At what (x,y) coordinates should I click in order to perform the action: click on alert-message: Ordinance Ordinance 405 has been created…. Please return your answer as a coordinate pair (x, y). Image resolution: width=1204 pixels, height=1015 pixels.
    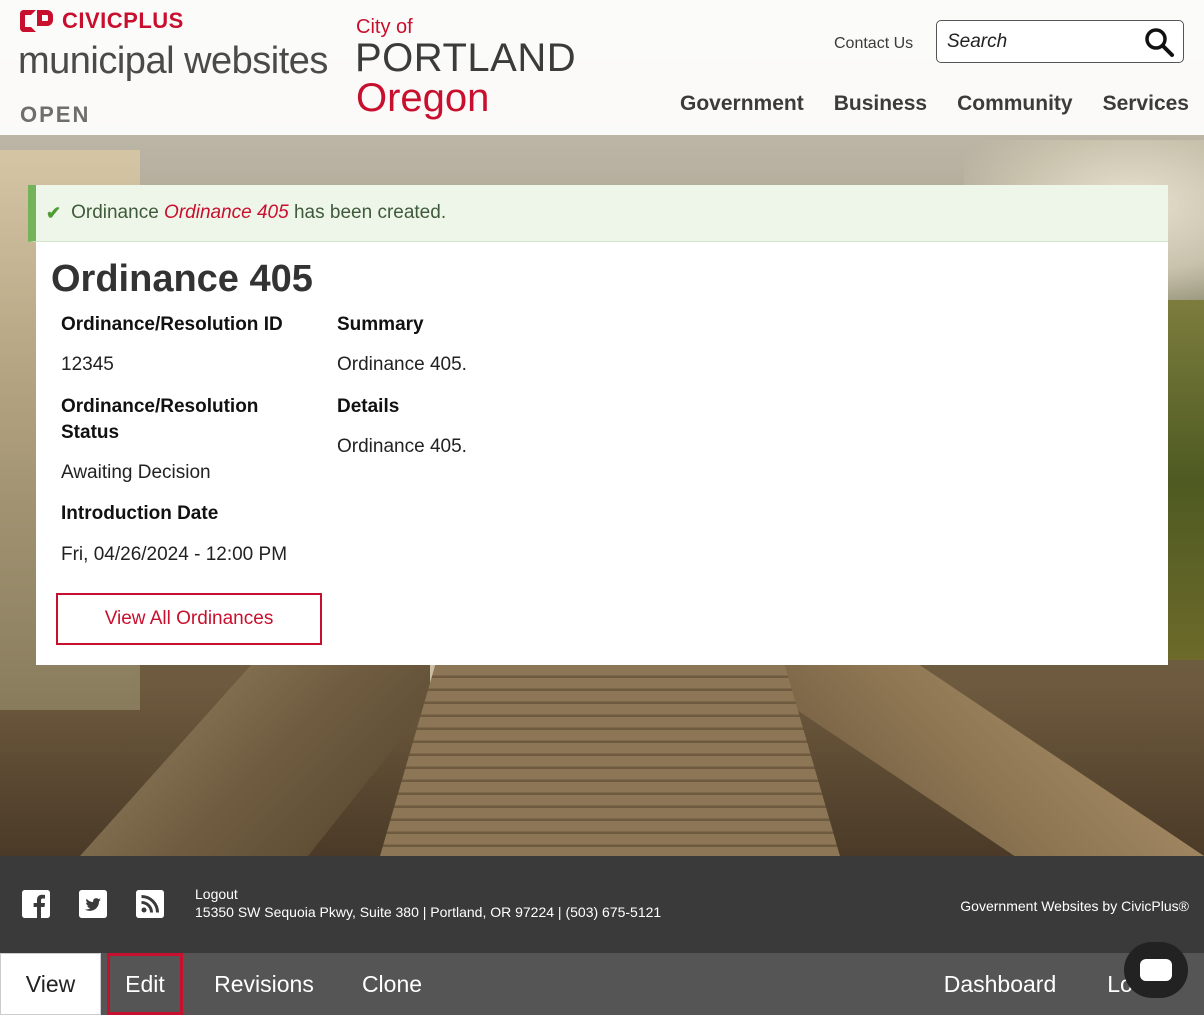
    Looking at the image, I should click on (258, 213).